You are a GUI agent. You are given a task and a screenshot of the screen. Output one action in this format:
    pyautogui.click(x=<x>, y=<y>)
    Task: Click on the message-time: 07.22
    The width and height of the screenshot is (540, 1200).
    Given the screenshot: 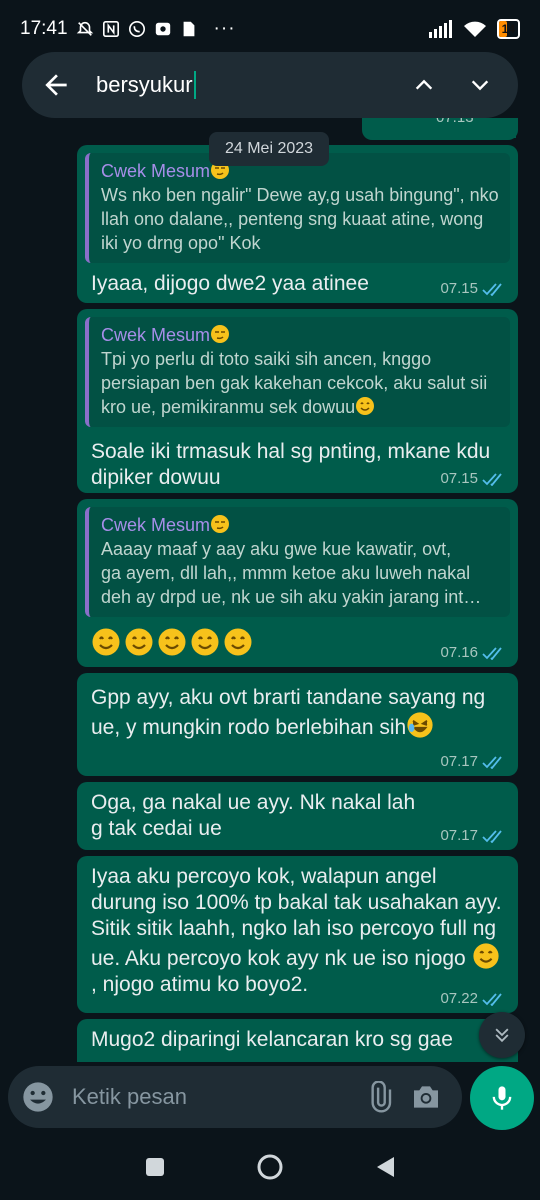 What is the action you would take?
    pyautogui.click(x=459, y=998)
    